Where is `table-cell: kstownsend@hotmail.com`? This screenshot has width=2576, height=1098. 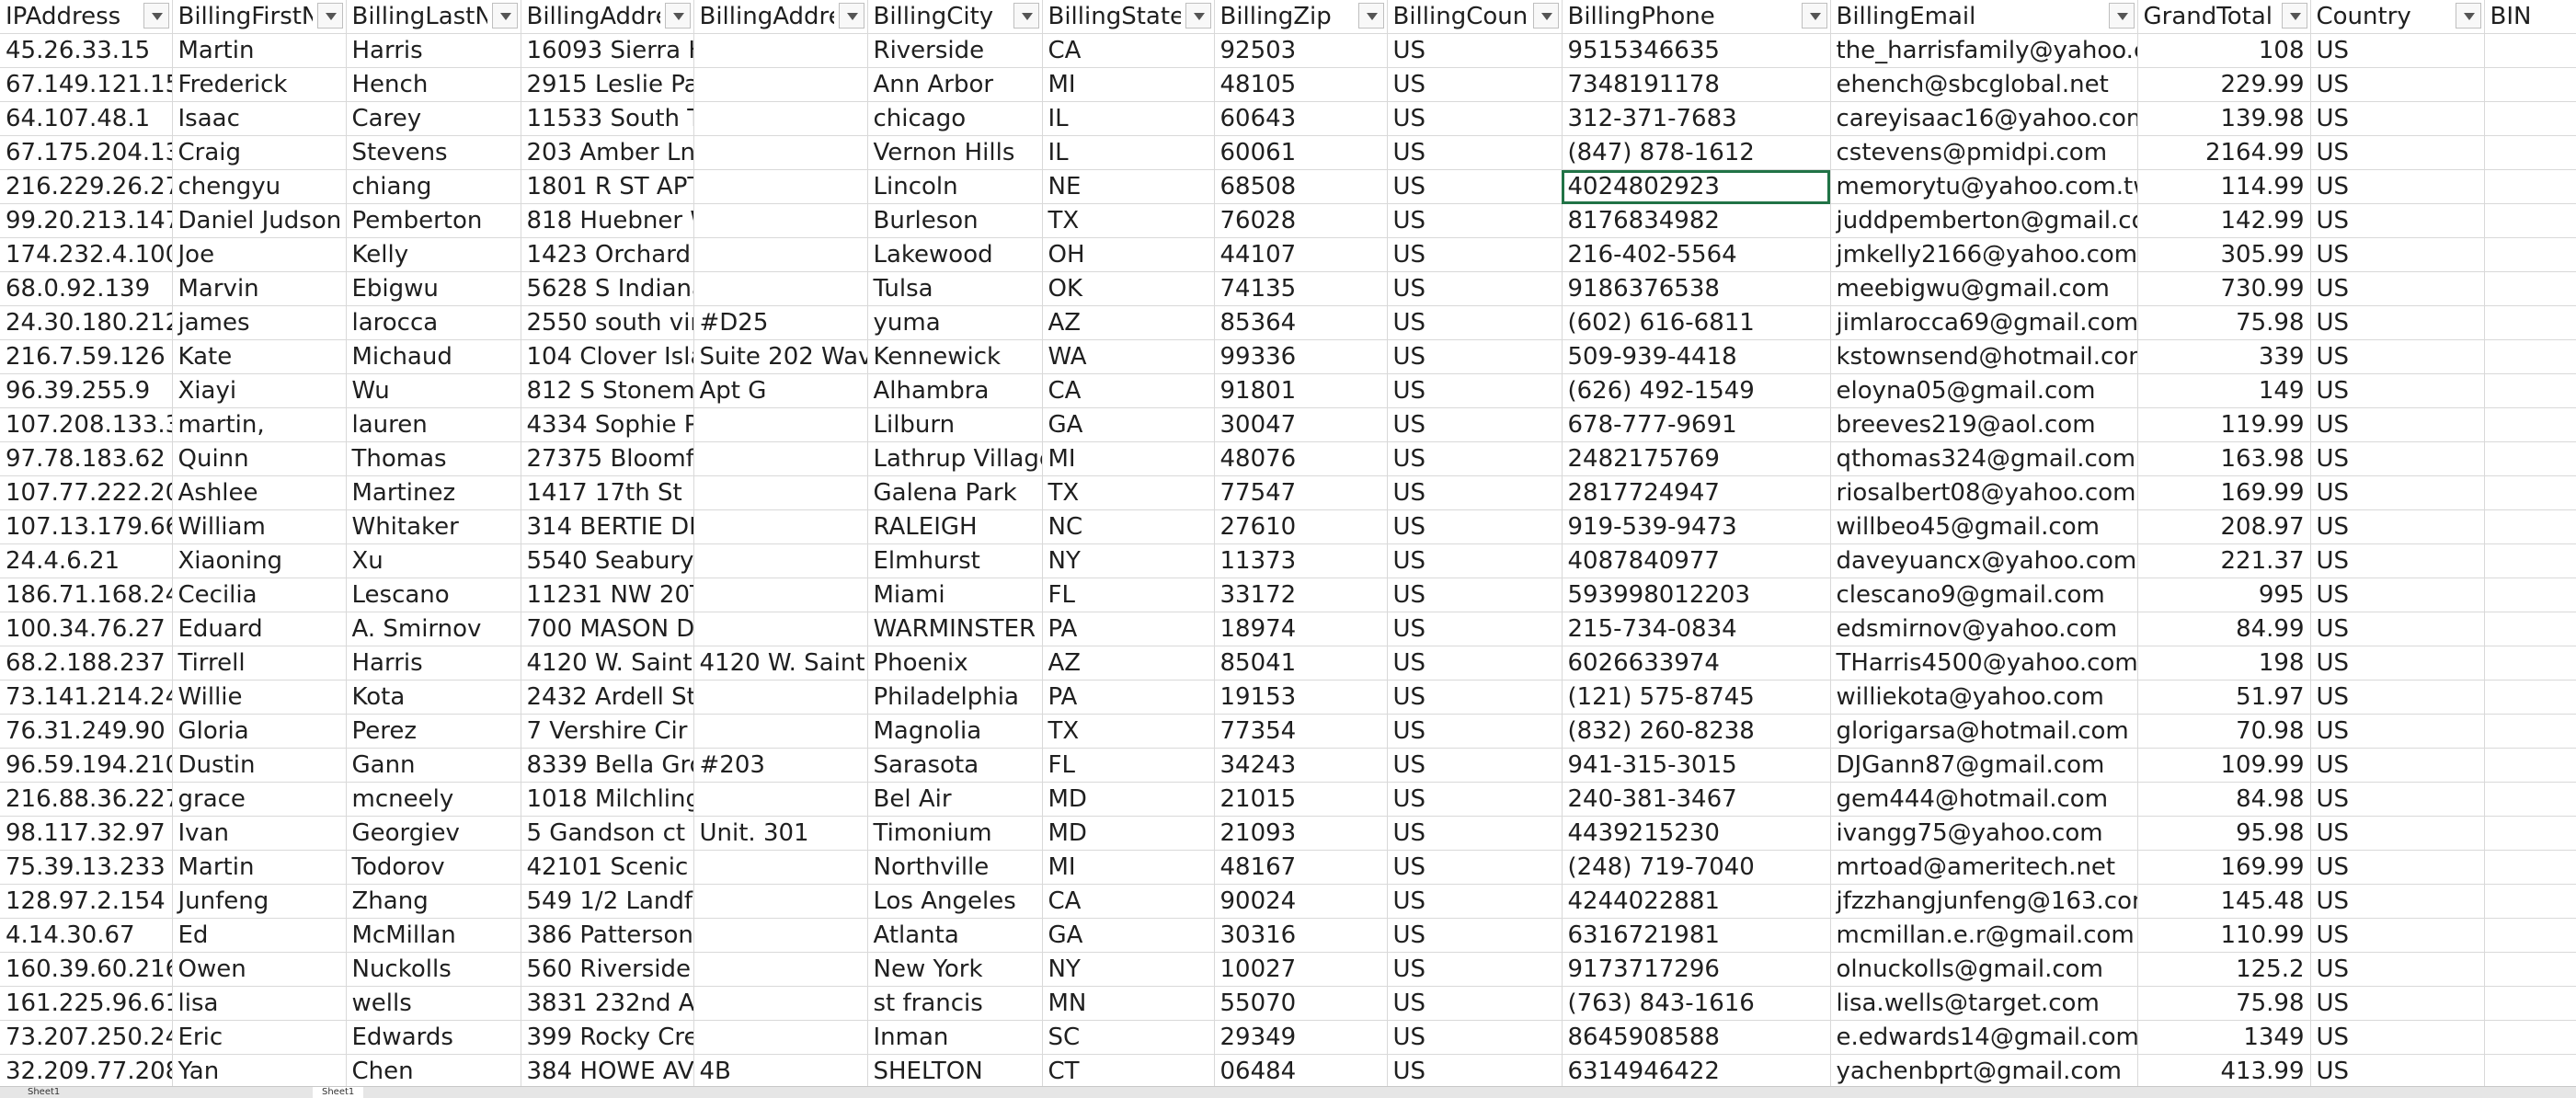
table-cell: kstownsend@hotmail.com is located at coordinates (1984, 357).